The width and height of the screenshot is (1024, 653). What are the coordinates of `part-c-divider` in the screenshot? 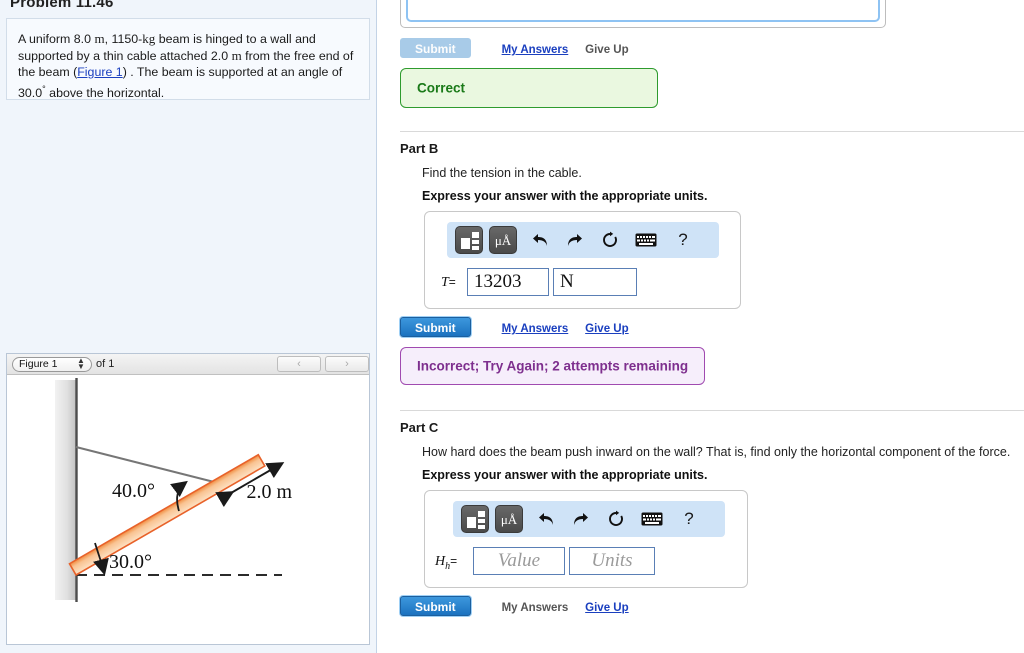 It's located at (712, 410).